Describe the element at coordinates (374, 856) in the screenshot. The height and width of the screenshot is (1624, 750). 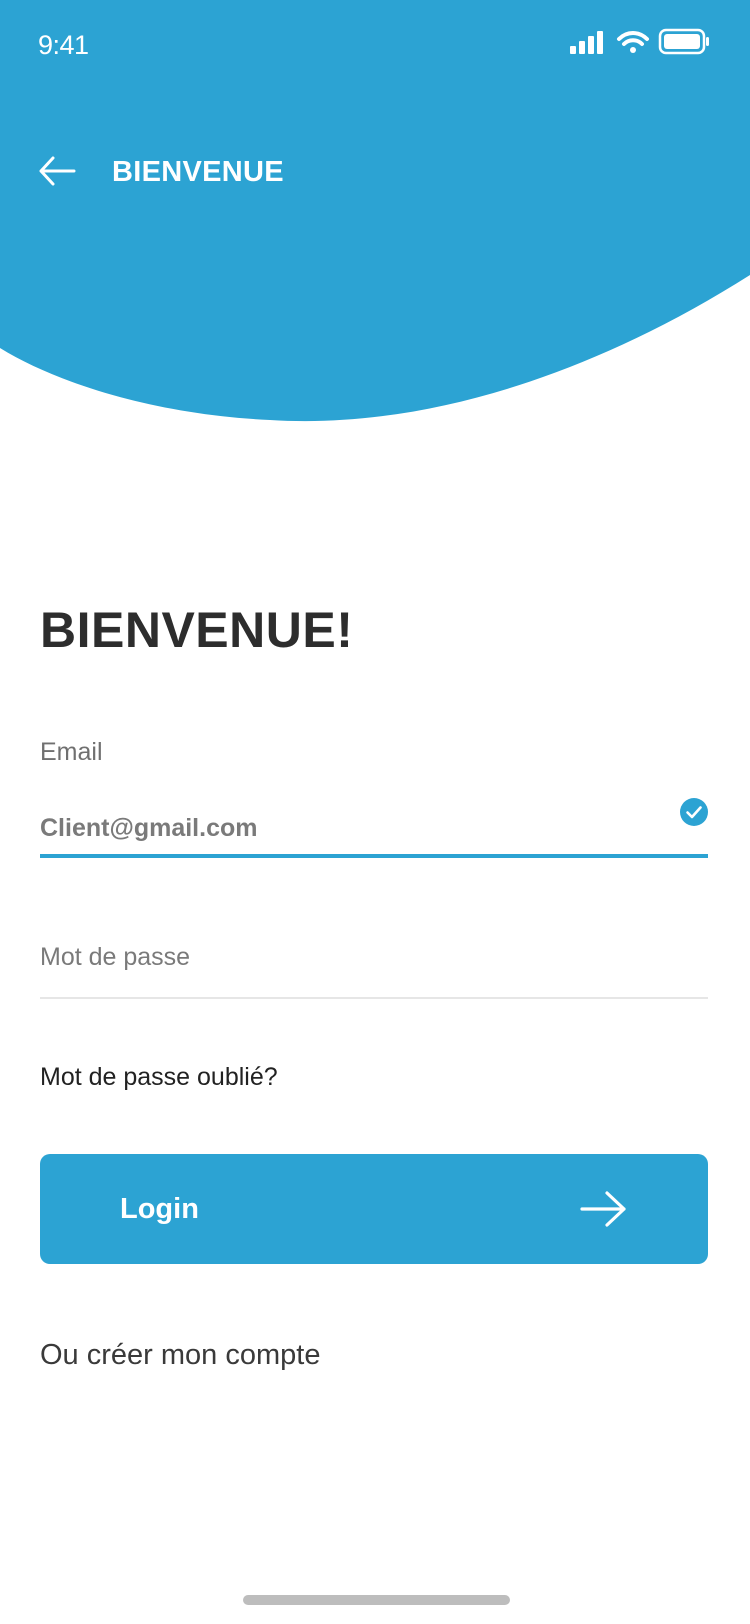
I see `email-underline` at that location.